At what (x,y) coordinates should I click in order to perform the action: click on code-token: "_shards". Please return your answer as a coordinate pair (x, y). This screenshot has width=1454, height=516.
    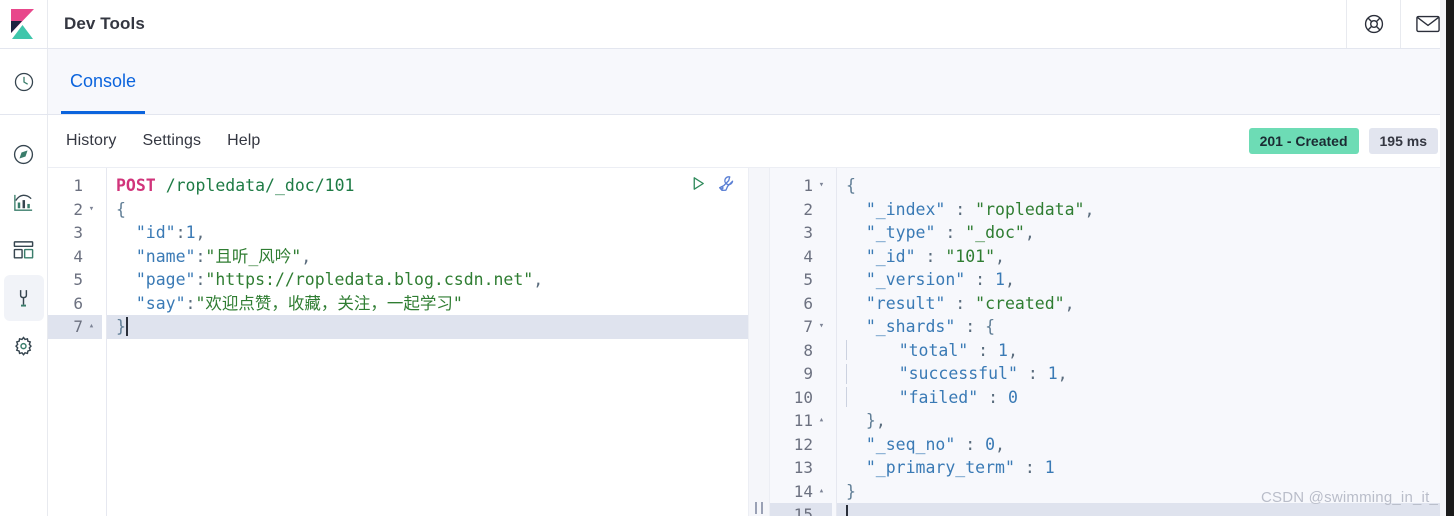
    Looking at the image, I should click on (910, 326).